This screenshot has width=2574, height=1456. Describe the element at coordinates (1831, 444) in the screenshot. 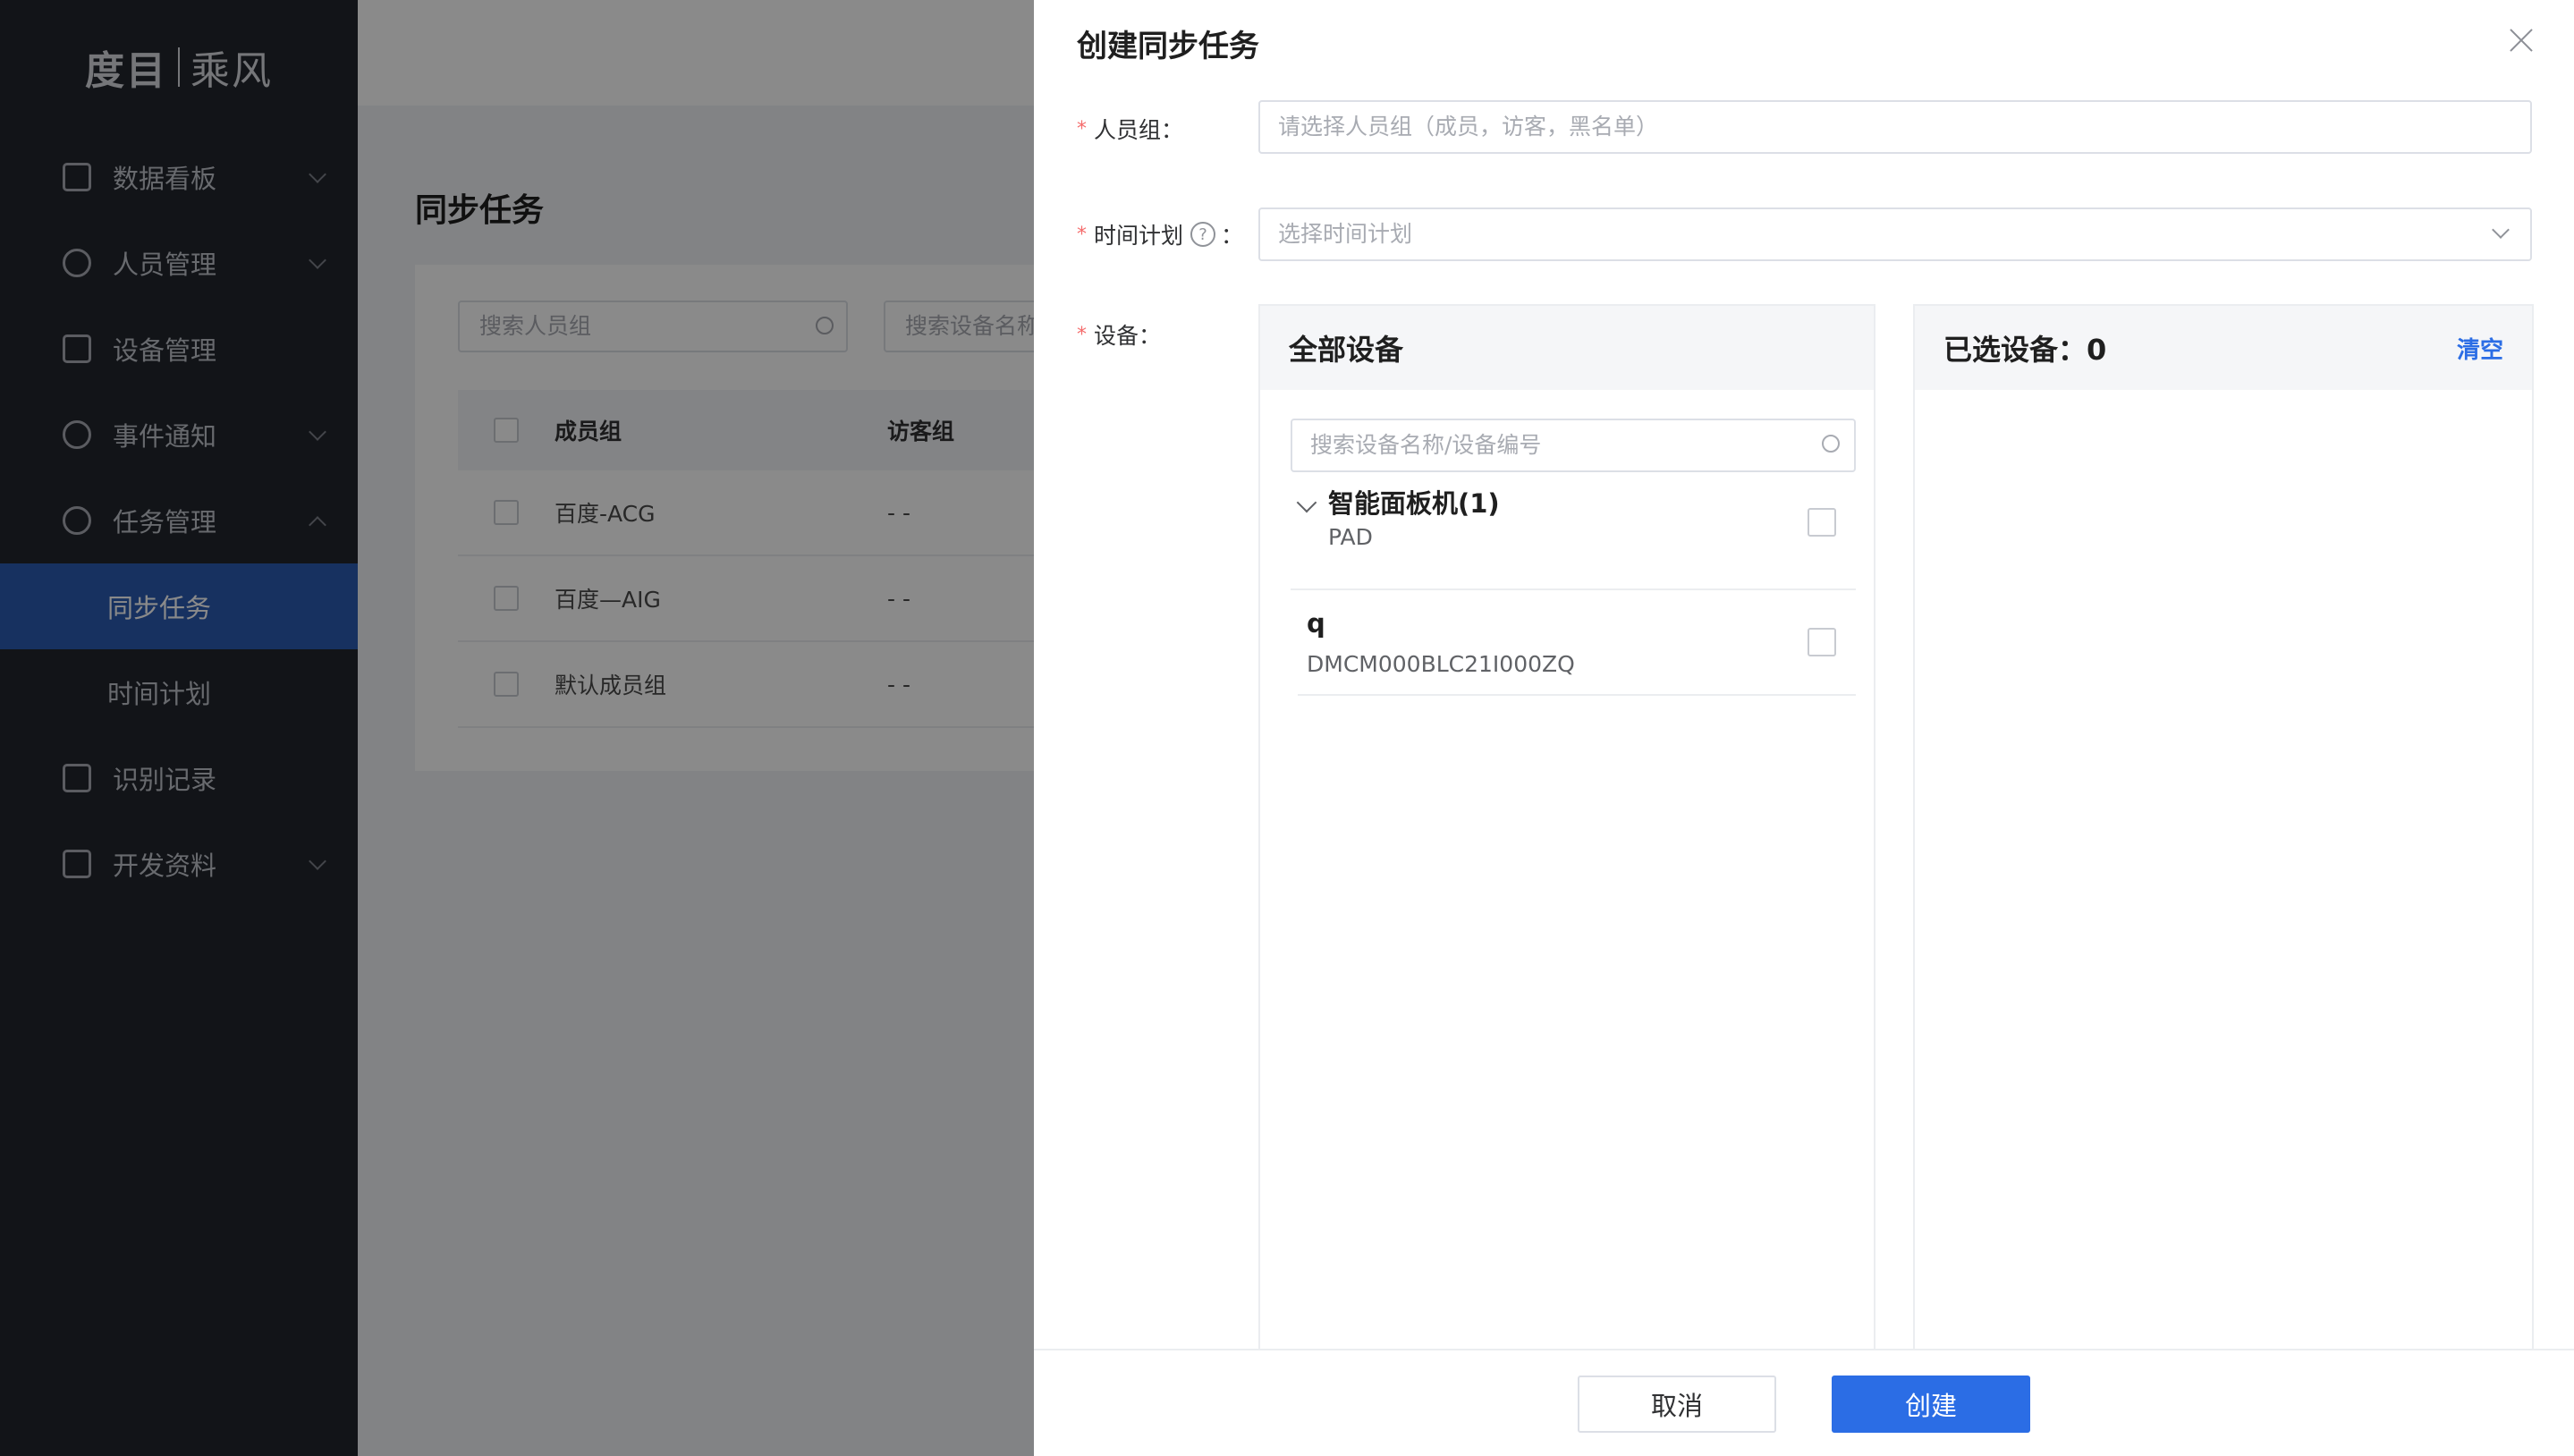

I see `search-icon` at that location.